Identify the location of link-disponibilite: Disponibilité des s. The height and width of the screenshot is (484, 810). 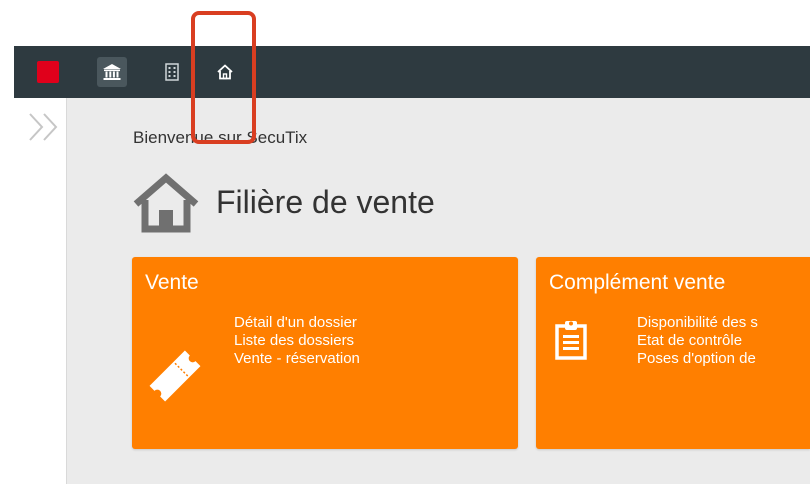
(697, 323).